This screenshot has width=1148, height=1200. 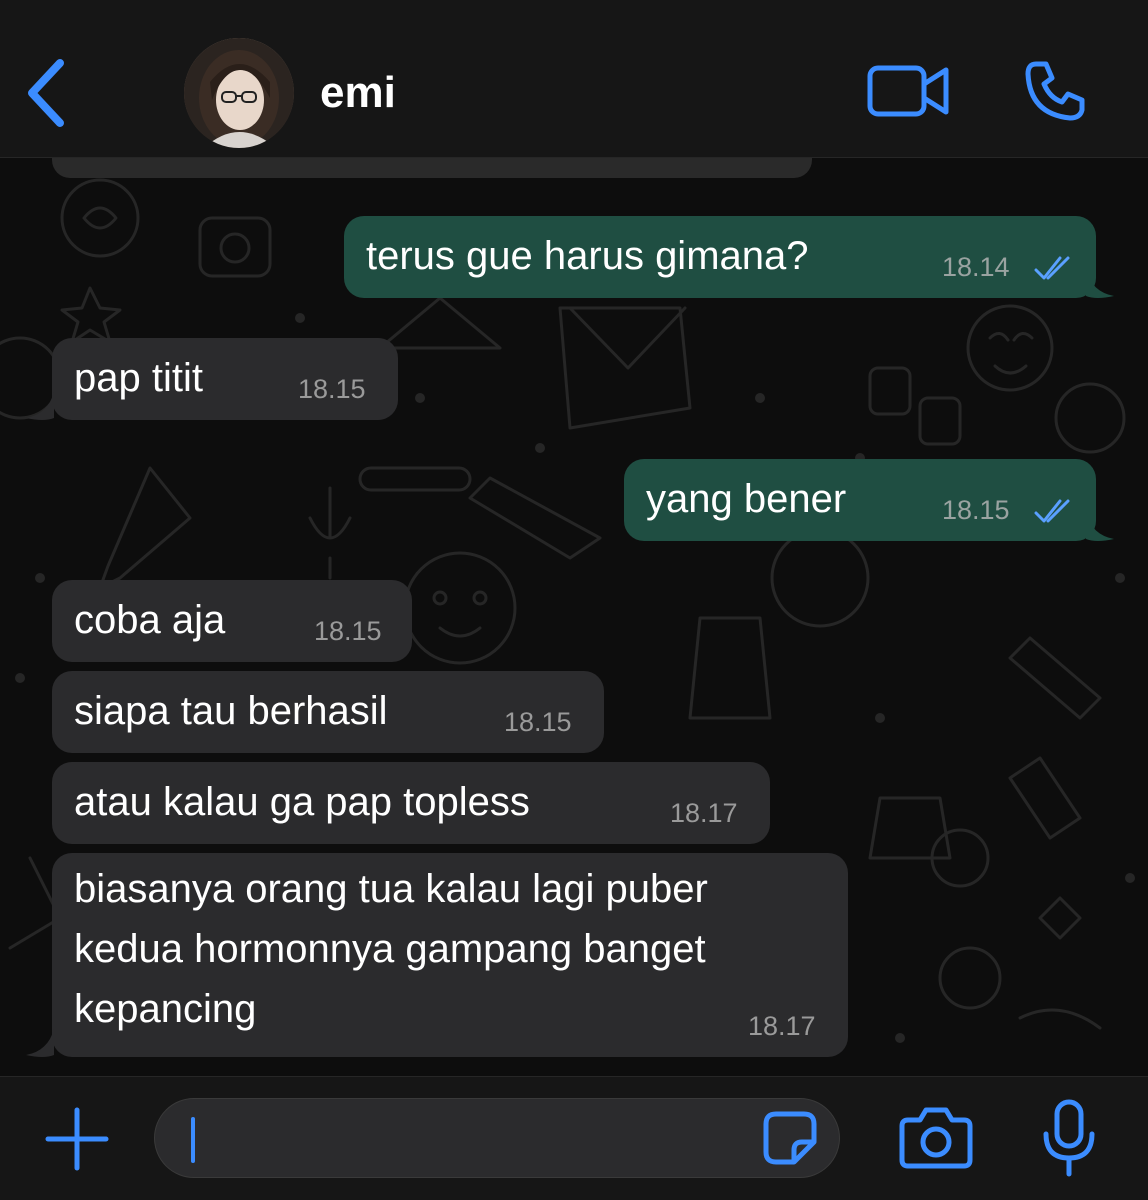 I want to click on microphone-icon, so click(x=1069, y=1138).